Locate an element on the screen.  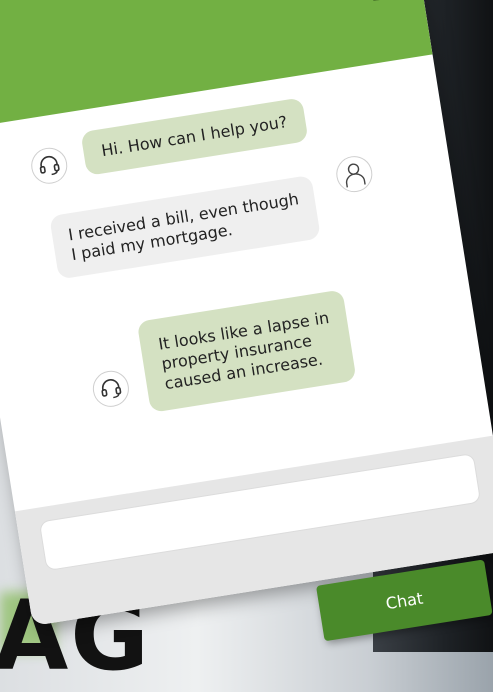
message-text: Hi. How can I help you? is located at coordinates (194, 136).